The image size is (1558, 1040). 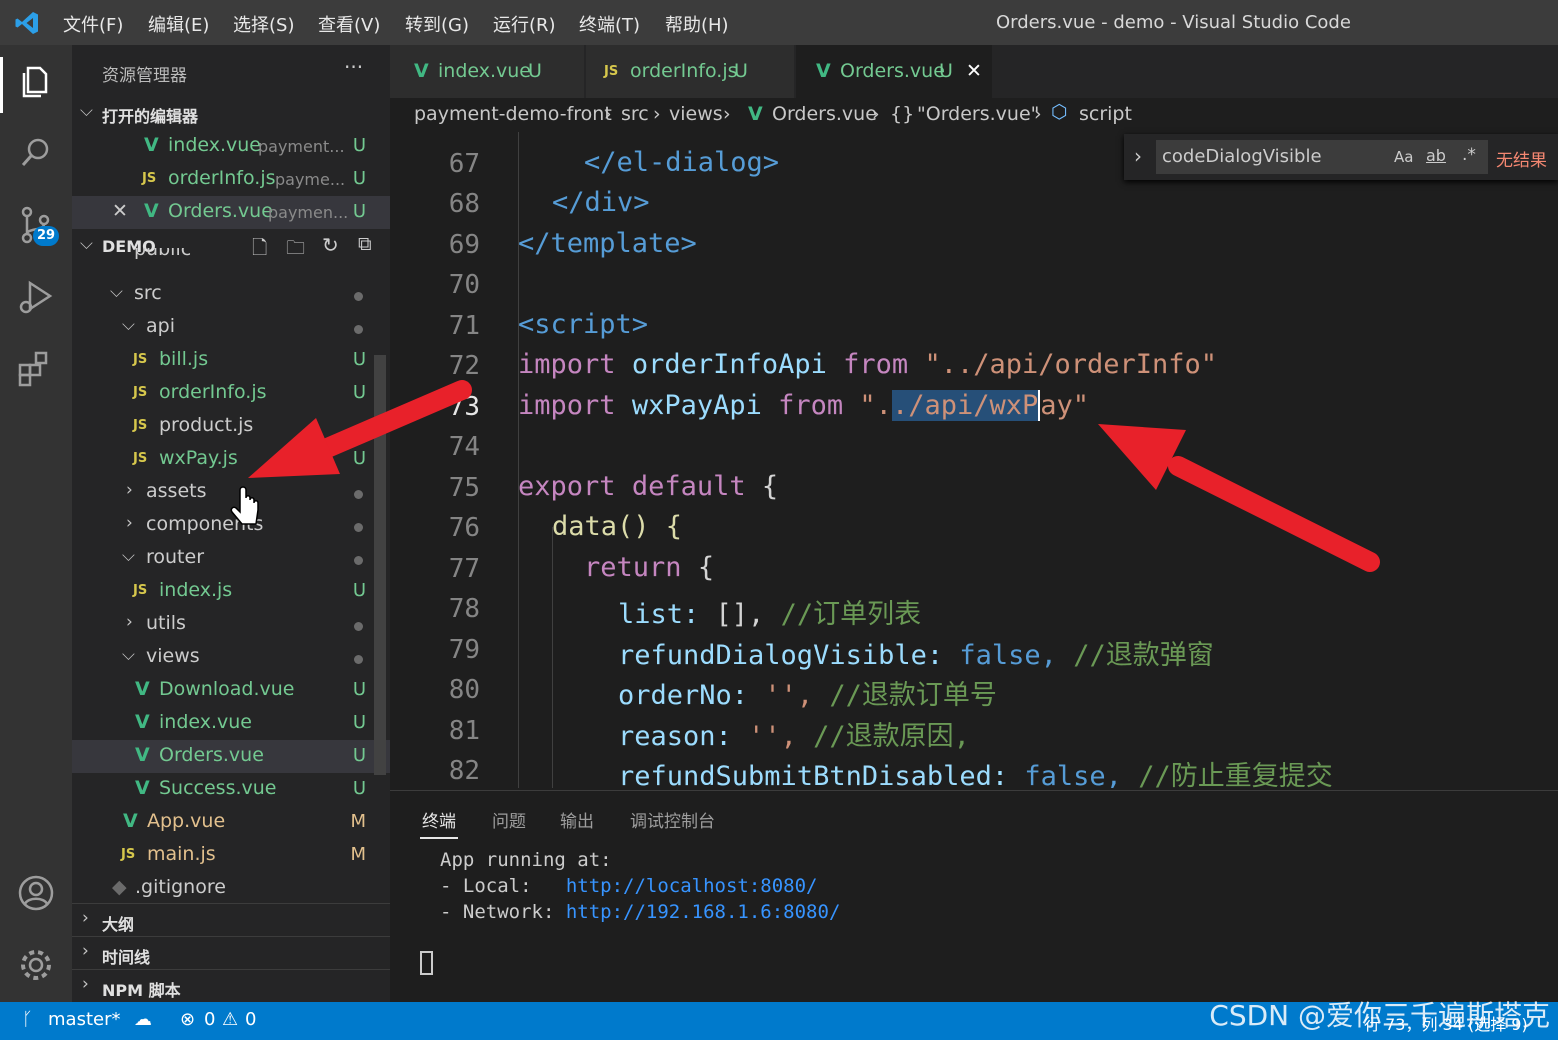 I want to click on open-editors-header: ⌵ 打开的编辑器, so click(x=231, y=113).